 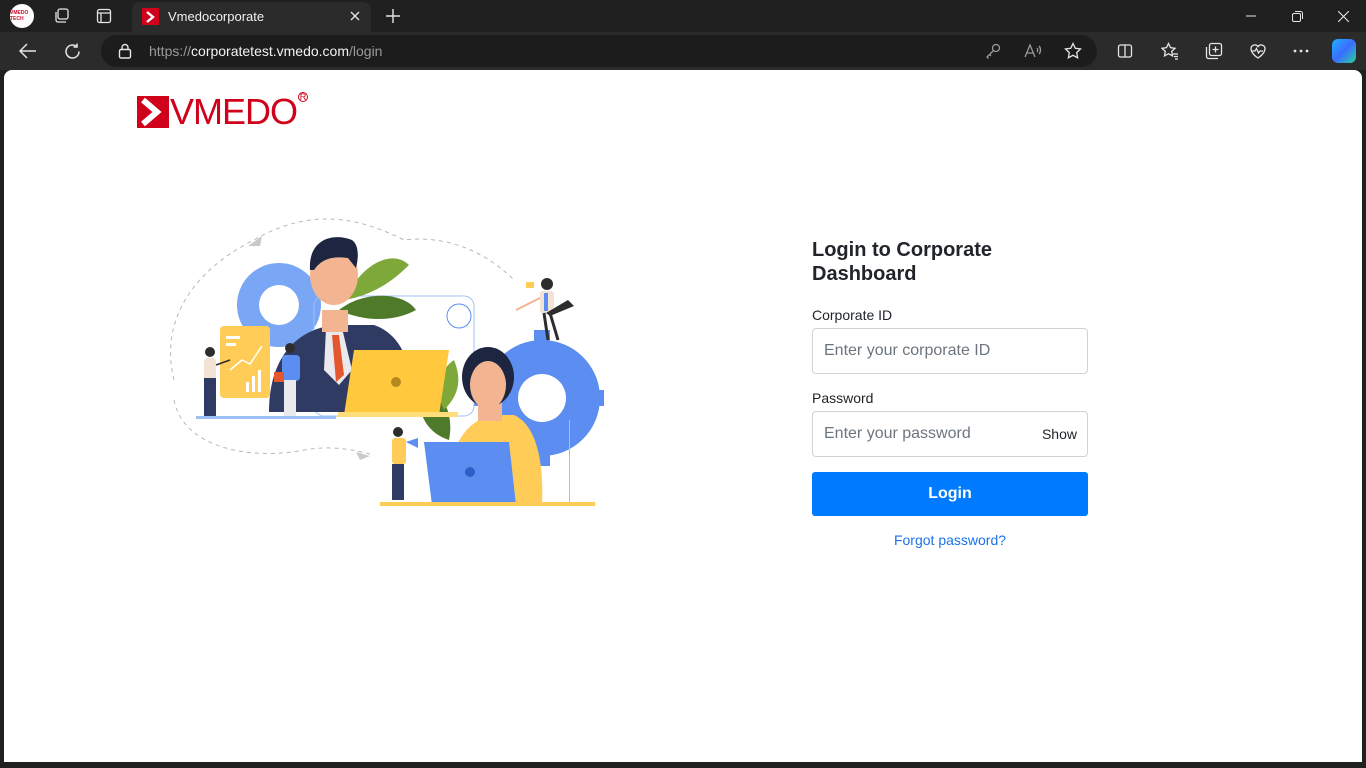 What do you see at coordinates (683, 765) in the screenshot?
I see `window-bottom-edge` at bounding box center [683, 765].